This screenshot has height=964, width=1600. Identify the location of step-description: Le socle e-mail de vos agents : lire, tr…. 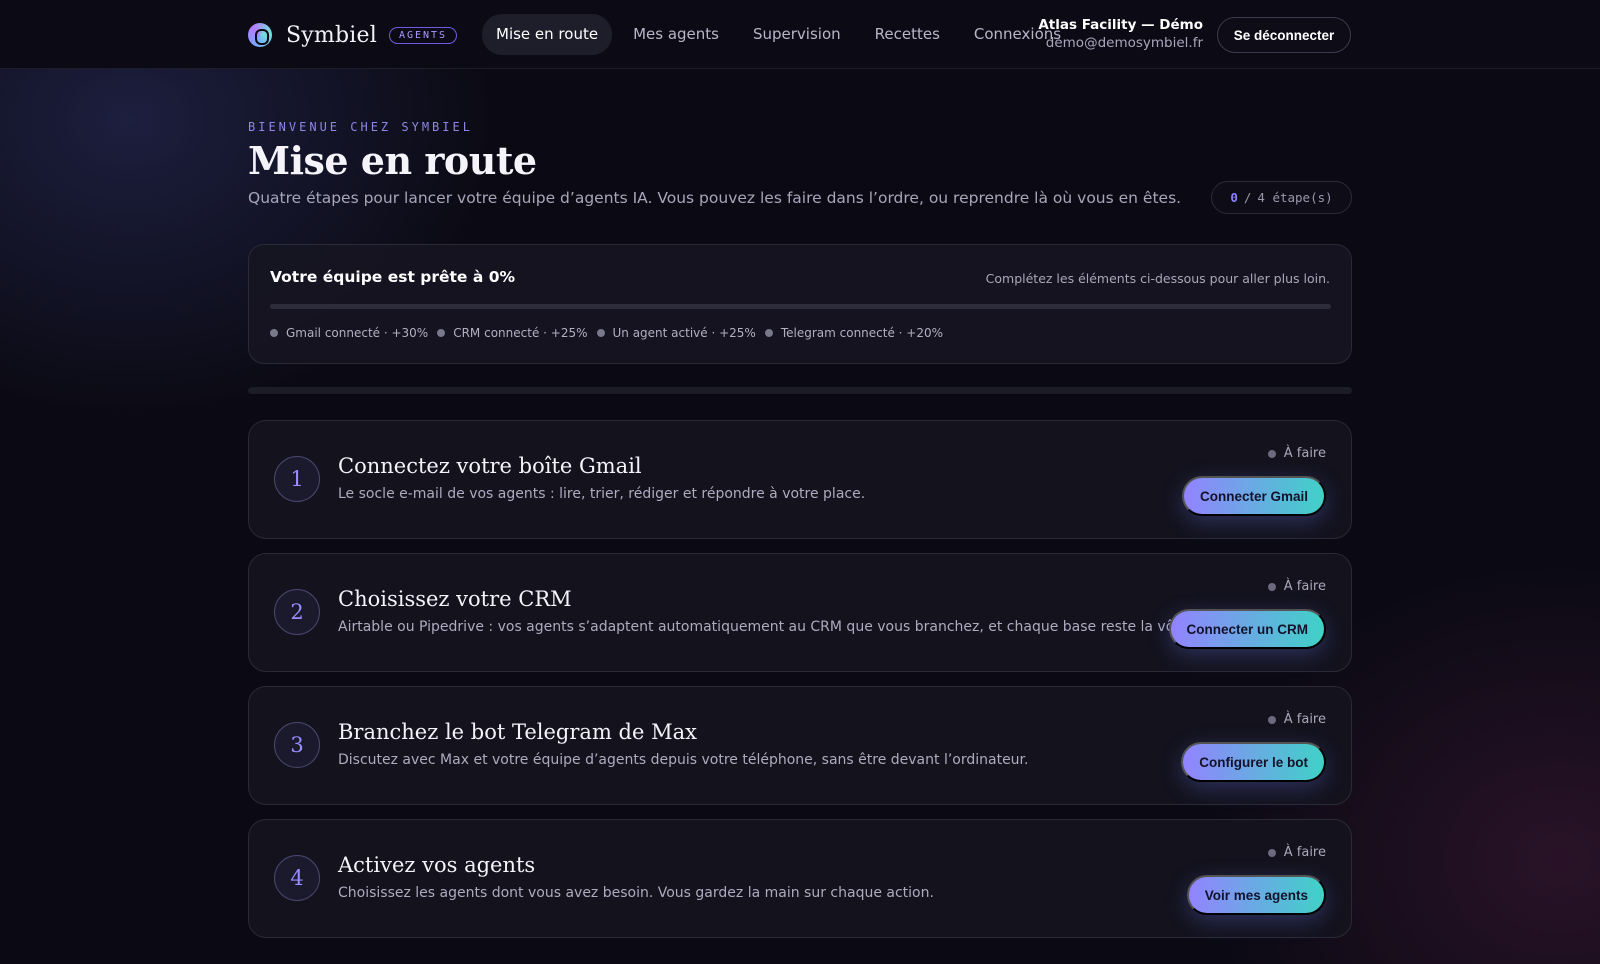
(602, 494).